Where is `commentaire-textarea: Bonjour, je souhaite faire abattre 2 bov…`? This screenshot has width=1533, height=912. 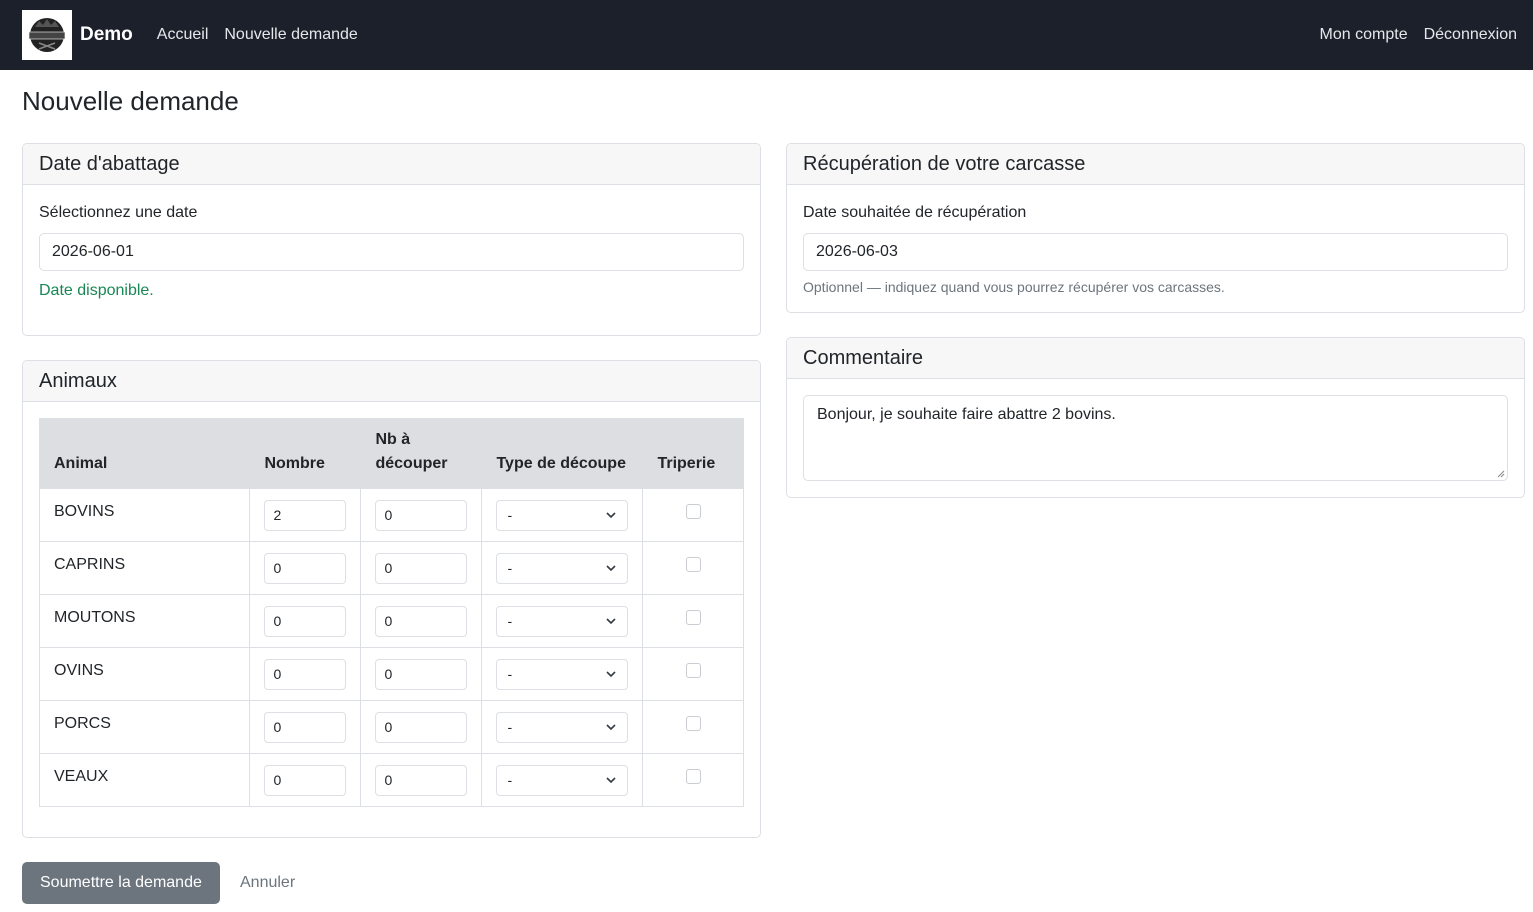 commentaire-textarea: Bonjour, je souhaite faire abattre 2 bov… is located at coordinates (1155, 438).